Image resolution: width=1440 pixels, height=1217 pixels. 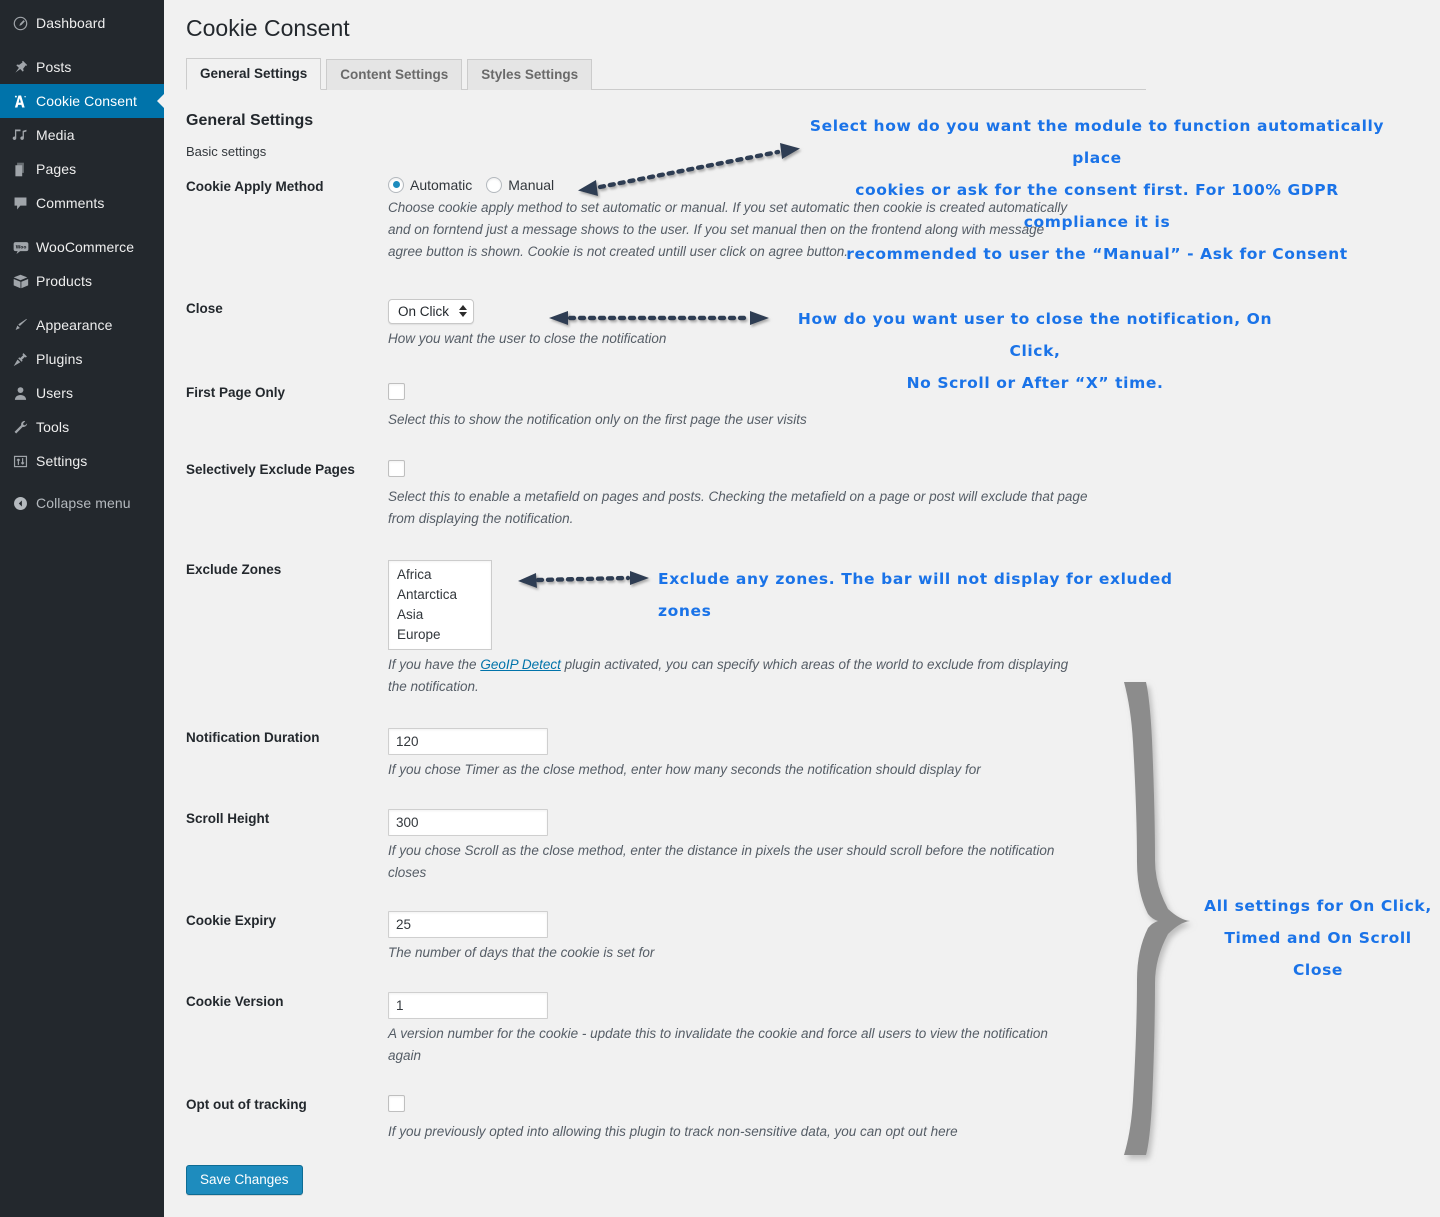 What do you see at coordinates (394, 74) in the screenshot?
I see `tab-content-settings: Content Settings` at bounding box center [394, 74].